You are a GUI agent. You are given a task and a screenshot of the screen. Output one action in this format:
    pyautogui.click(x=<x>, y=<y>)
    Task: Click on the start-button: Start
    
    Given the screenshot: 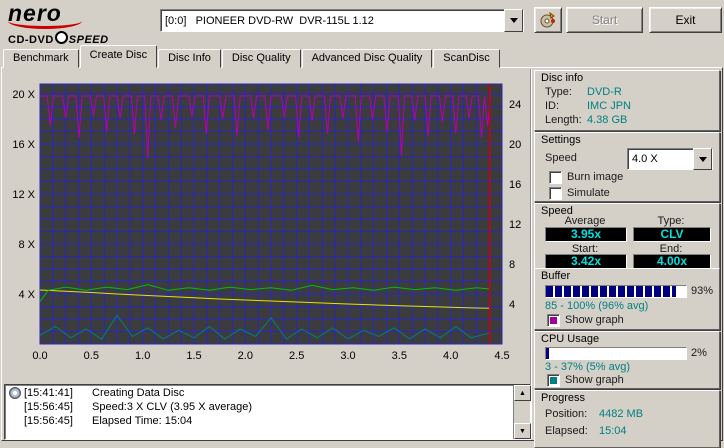 What is the action you would take?
    pyautogui.click(x=604, y=20)
    